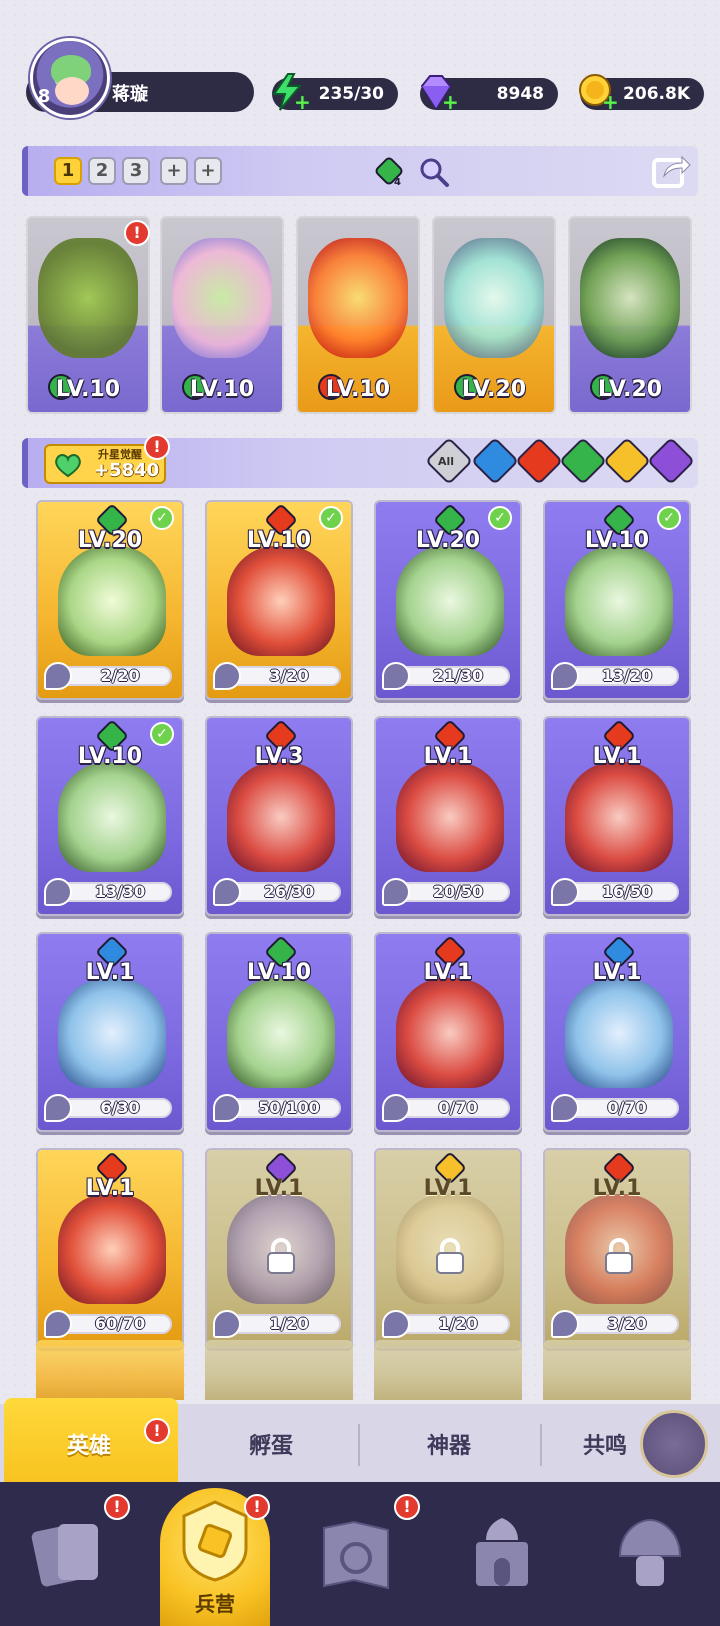 Image resolution: width=720 pixels, height=1626 pixels. Describe the element at coordinates (174, 171) in the screenshot. I see `team-tab-add-1: +` at that location.